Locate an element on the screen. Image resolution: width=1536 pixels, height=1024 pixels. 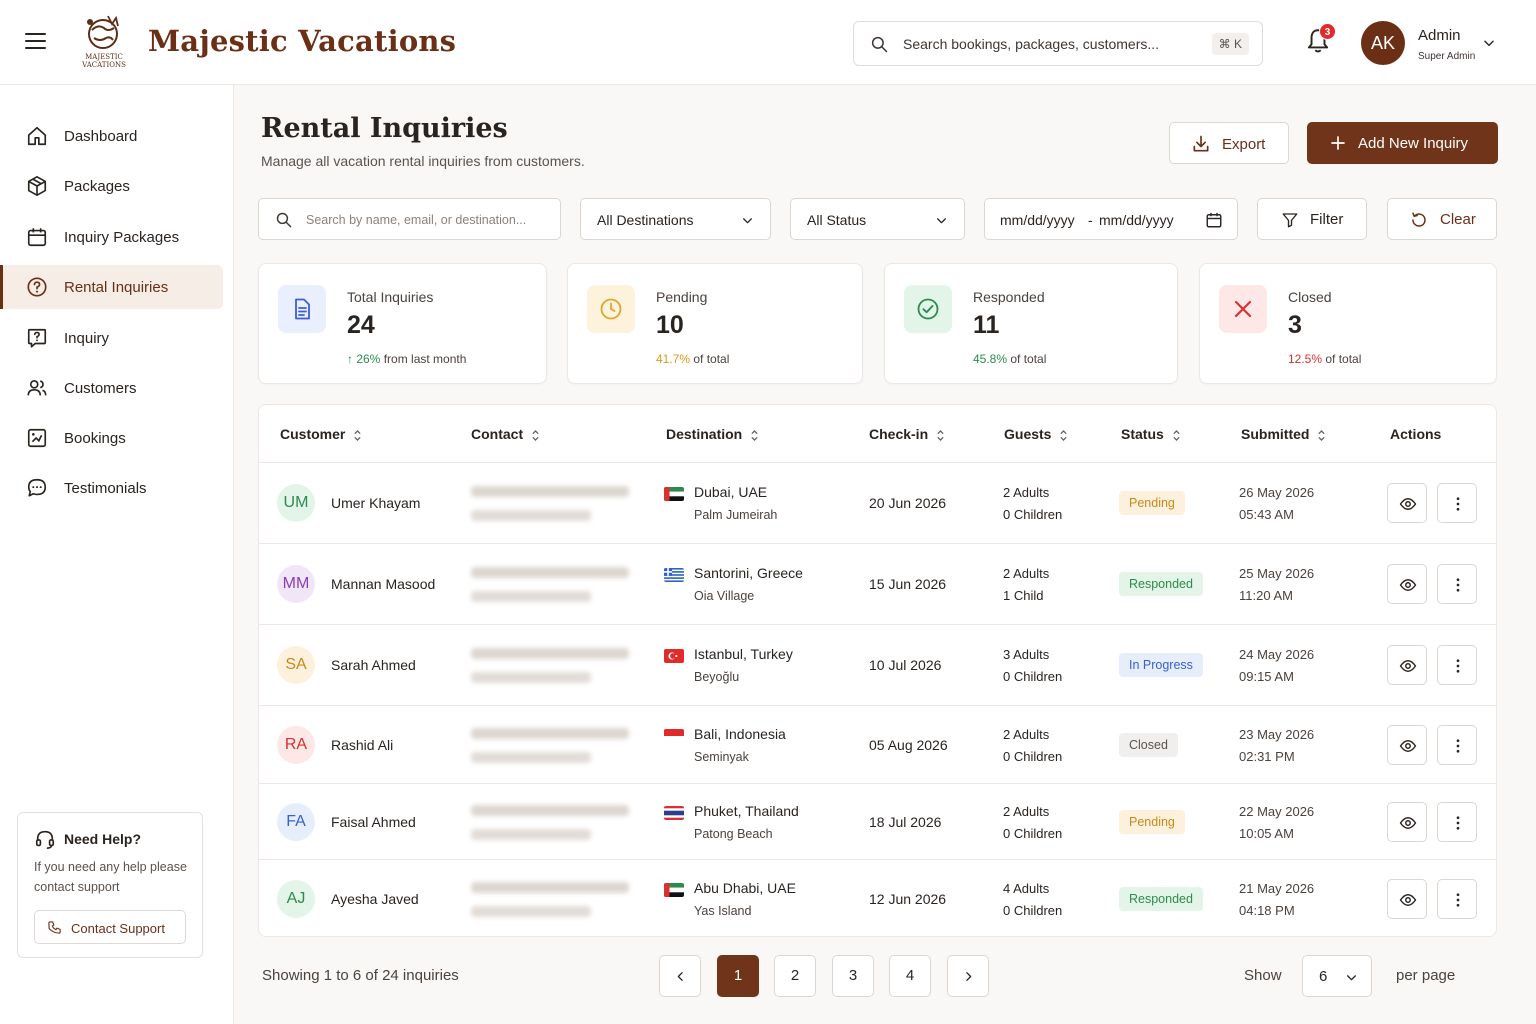
column-header-status: Status is located at coordinates (1151, 434).